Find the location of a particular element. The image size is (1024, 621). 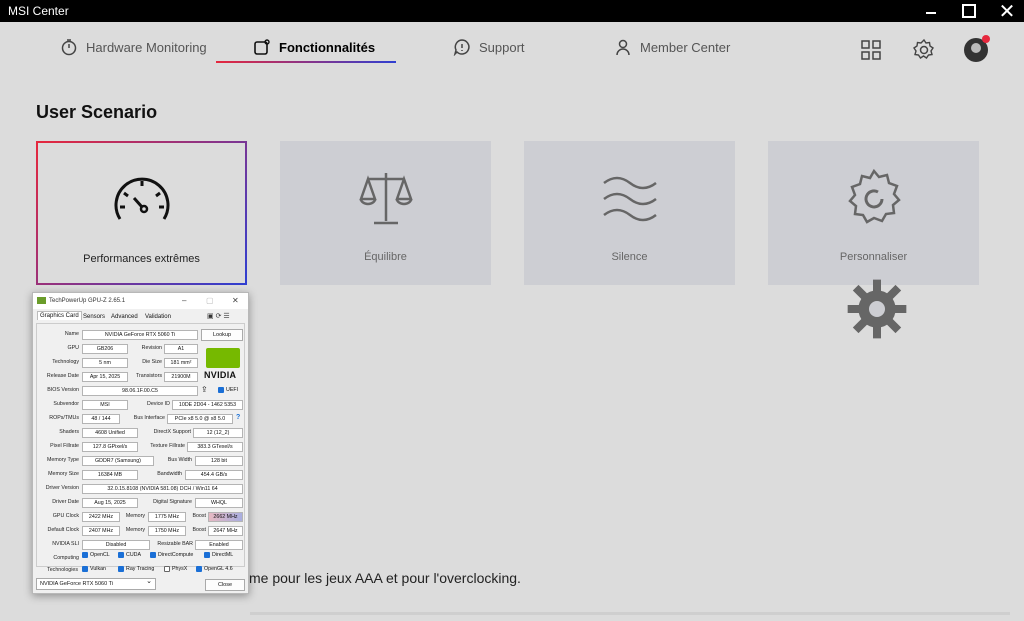

gpuz-tab-advanced: Advanced is located at coordinates (124, 317).